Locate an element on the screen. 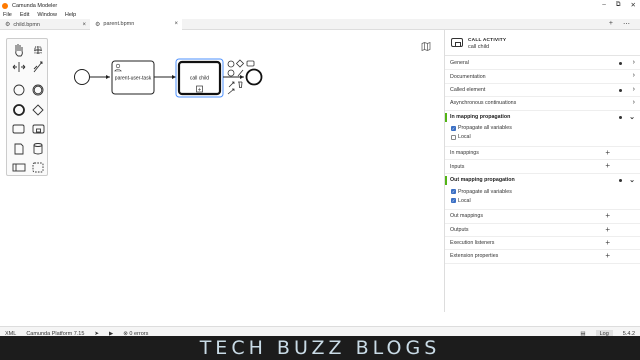 This screenshot has height=360, width=640. group-label: Out mapping propagation is located at coordinates (482, 180).